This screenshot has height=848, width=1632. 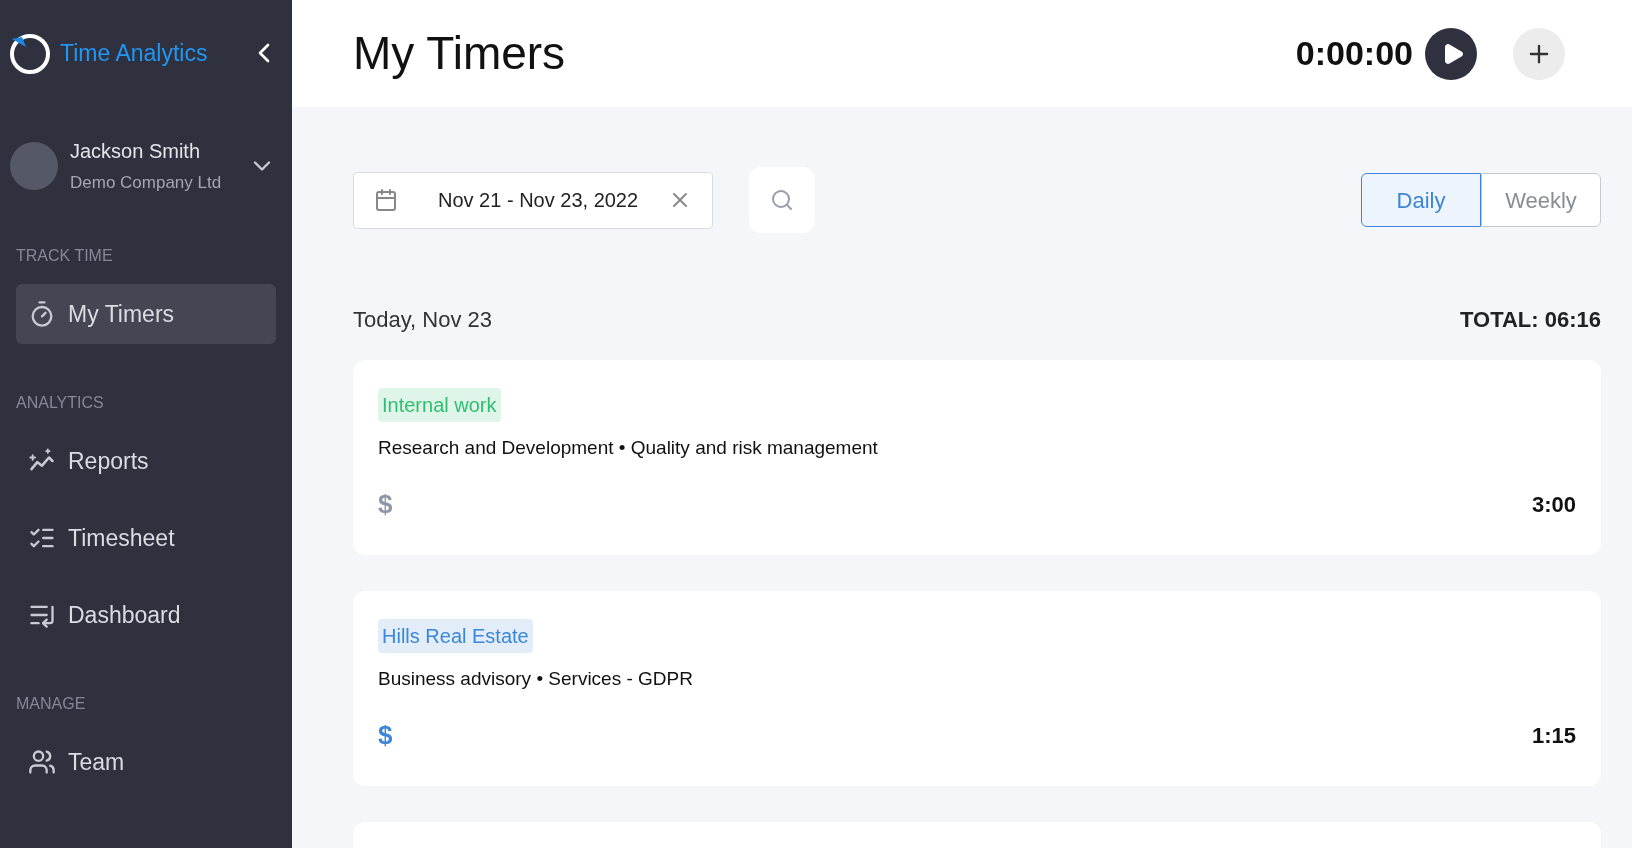 What do you see at coordinates (459, 53) in the screenshot?
I see `page-title: My Timers` at bounding box center [459, 53].